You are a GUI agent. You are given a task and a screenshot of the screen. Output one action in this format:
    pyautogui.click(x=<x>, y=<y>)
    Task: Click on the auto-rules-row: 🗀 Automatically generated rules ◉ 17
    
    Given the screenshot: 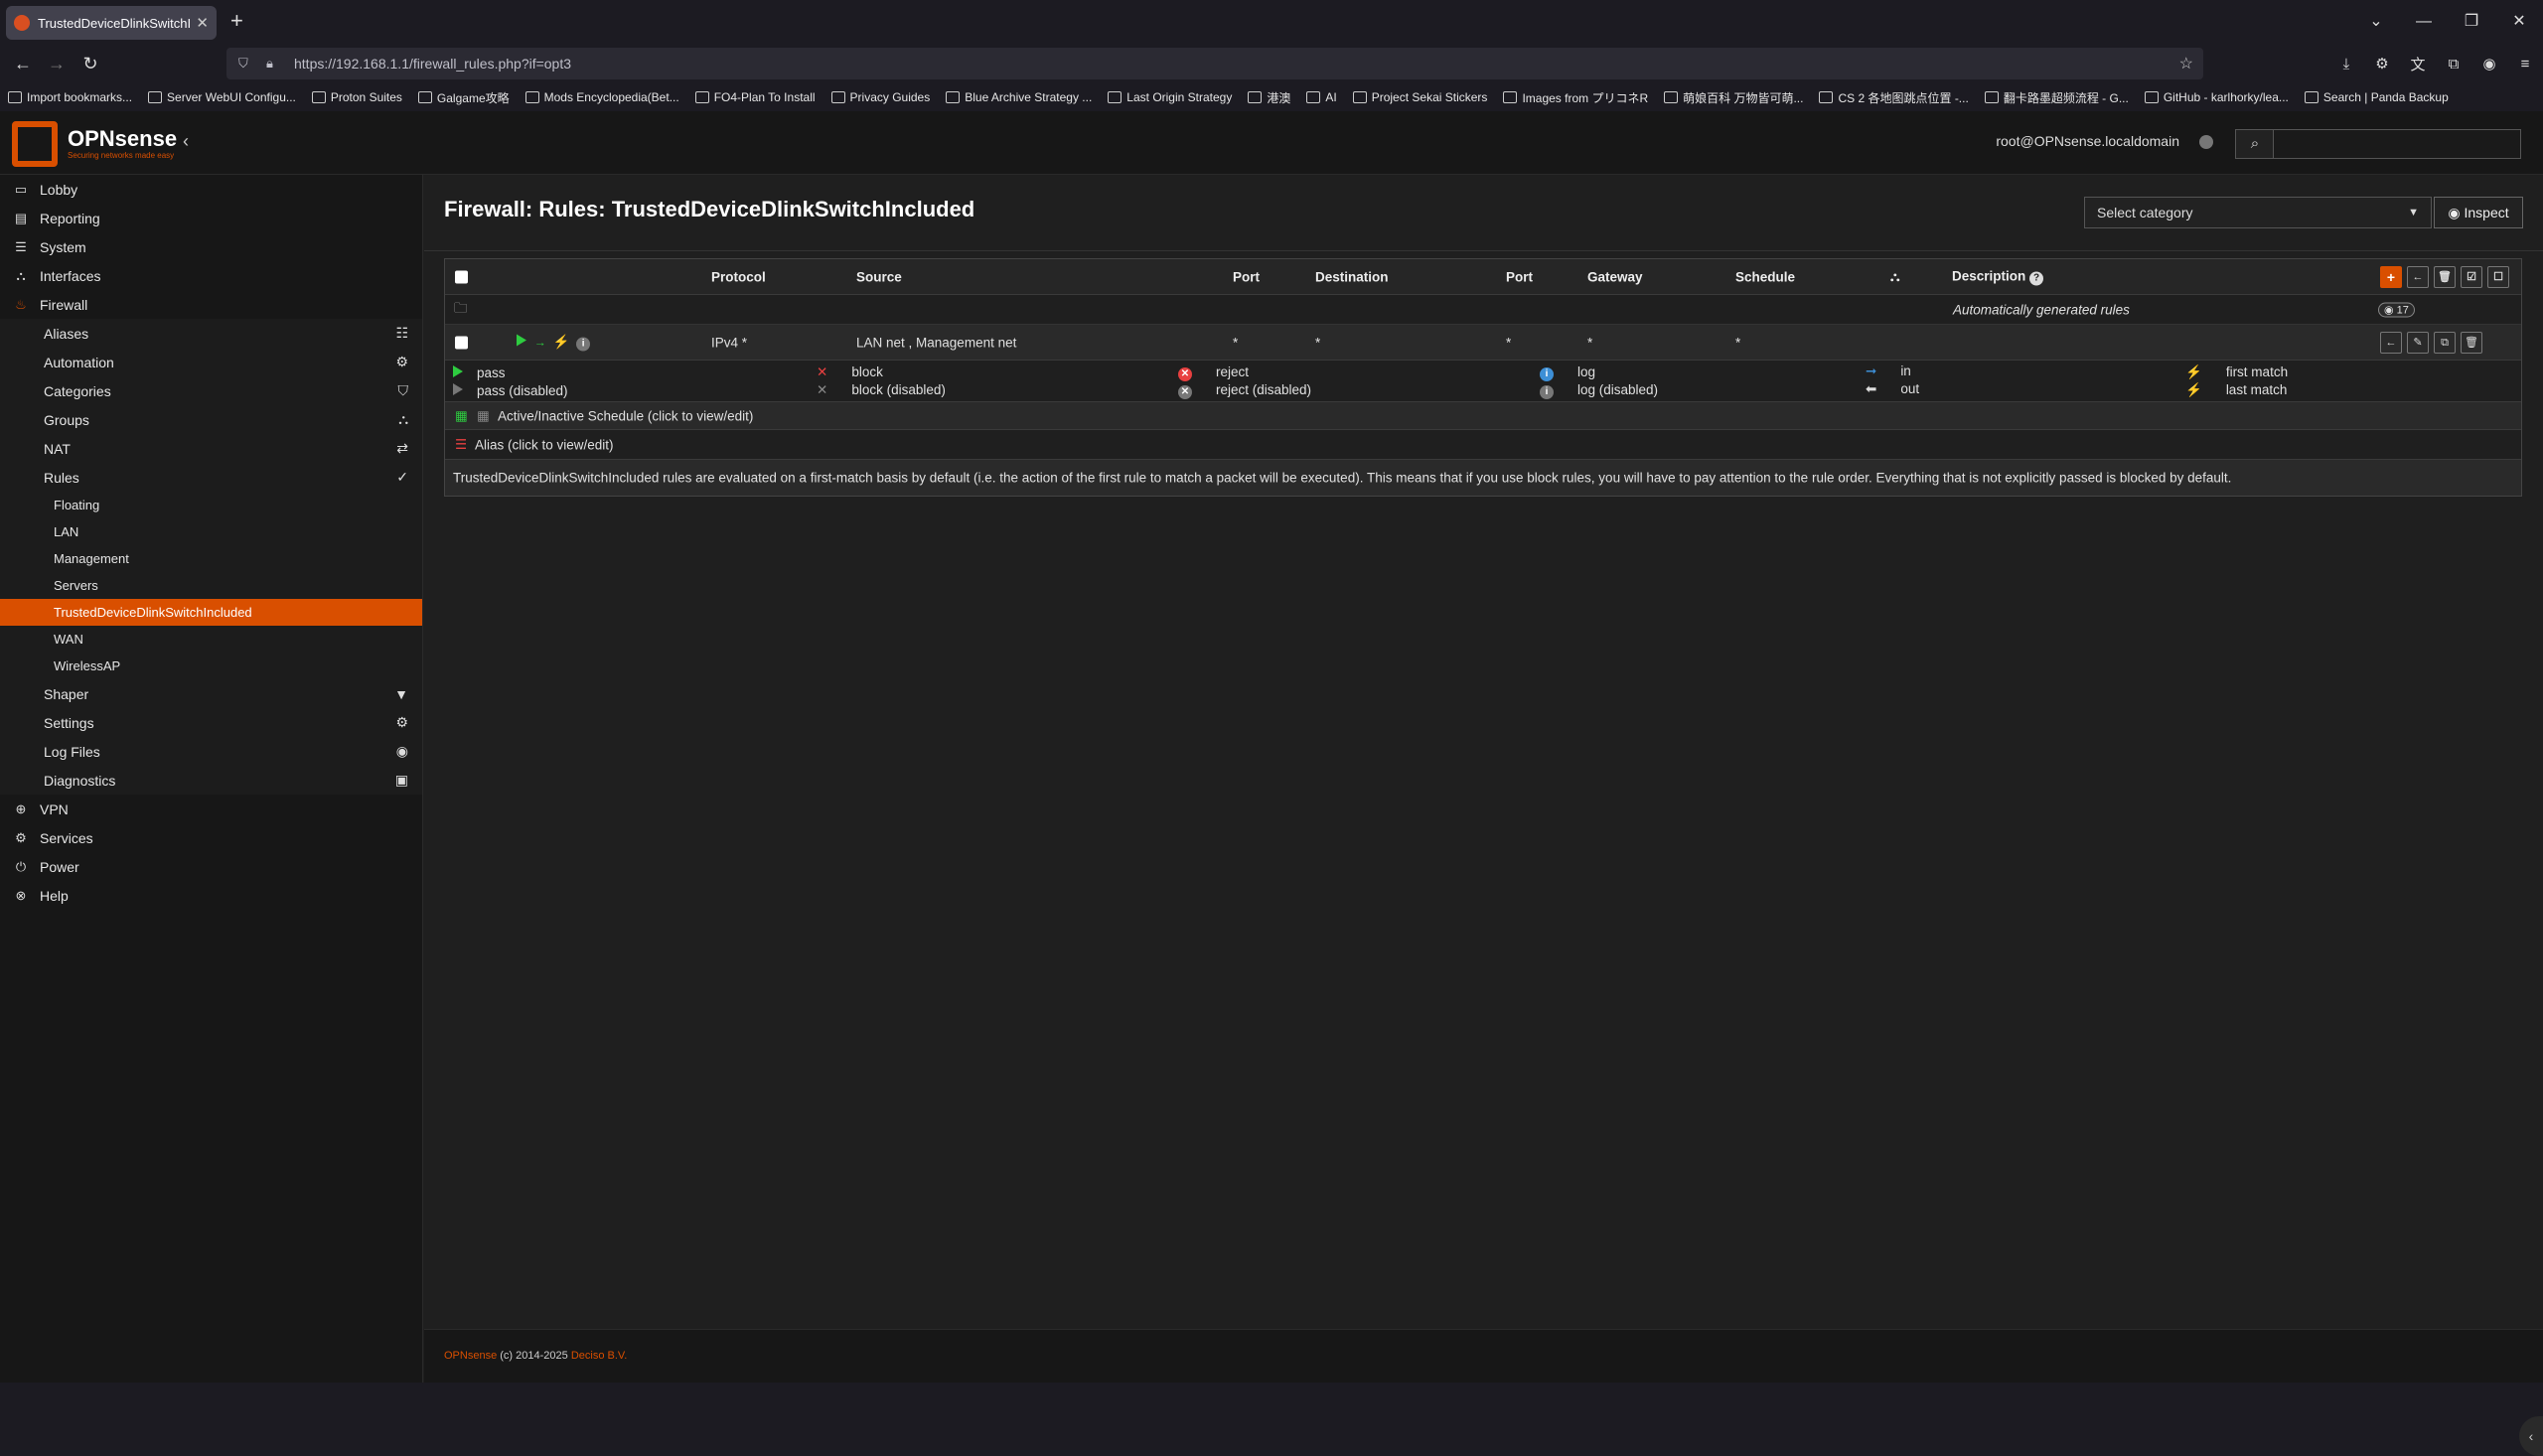 What is the action you would take?
    pyautogui.click(x=1483, y=310)
    